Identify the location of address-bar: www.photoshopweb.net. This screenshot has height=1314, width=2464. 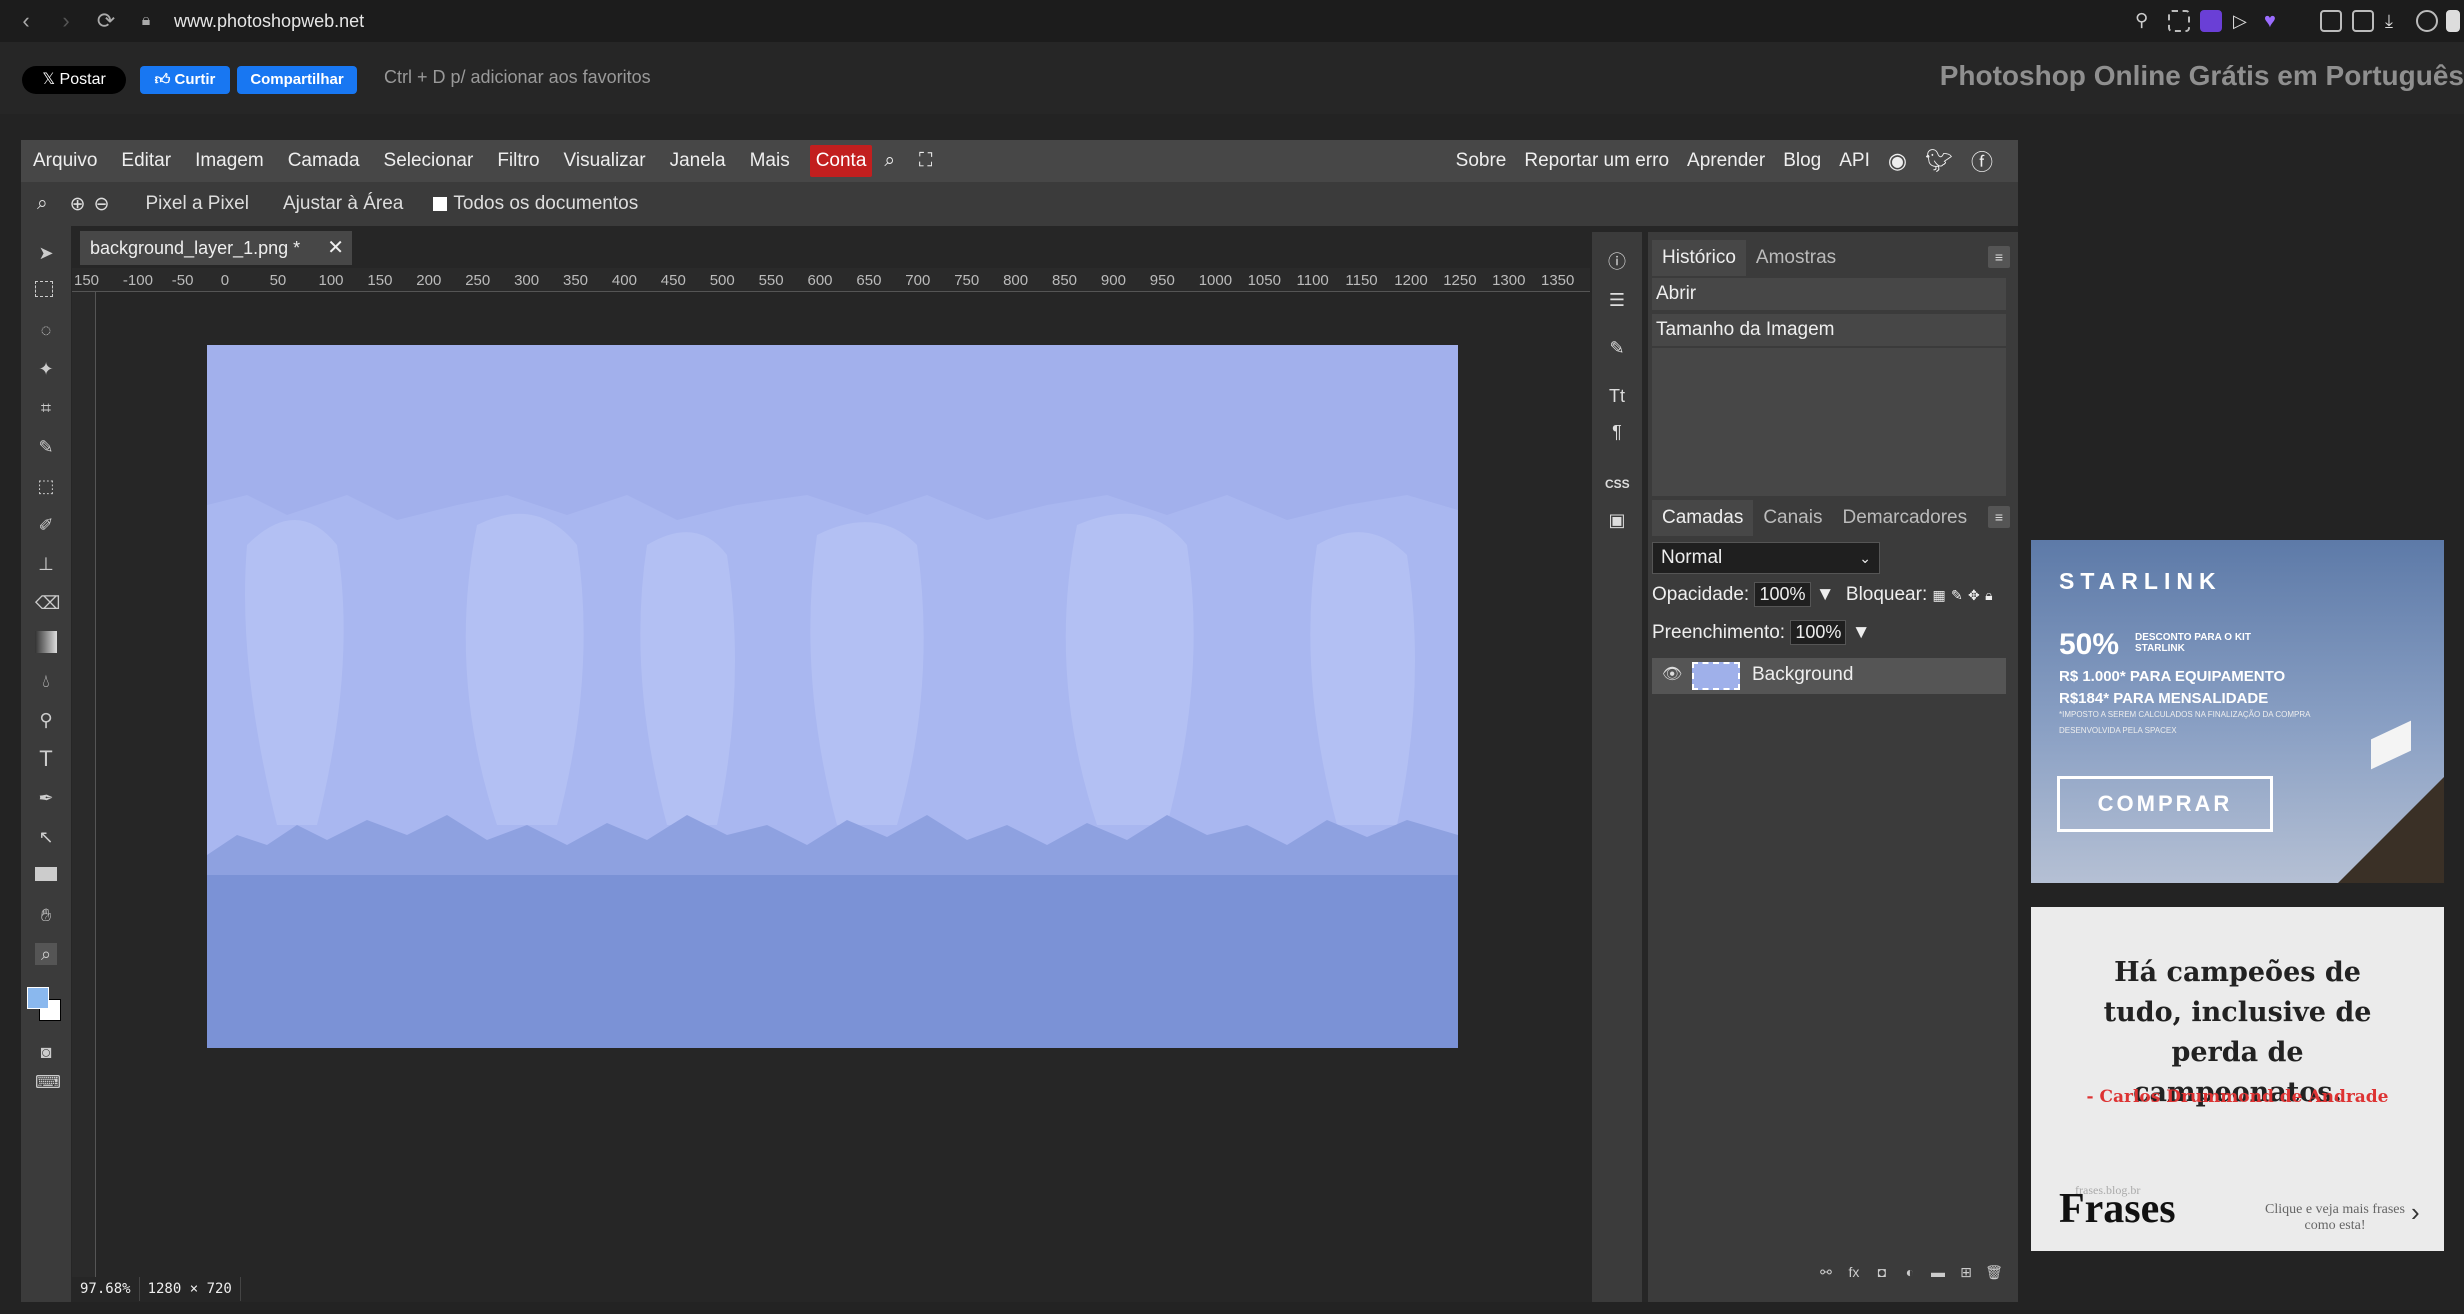
(269, 21).